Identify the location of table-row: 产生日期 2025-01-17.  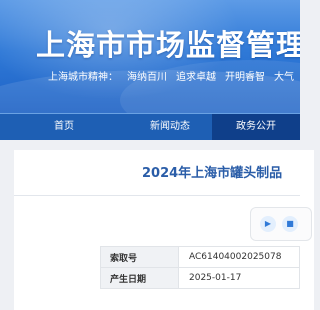
(200, 278).